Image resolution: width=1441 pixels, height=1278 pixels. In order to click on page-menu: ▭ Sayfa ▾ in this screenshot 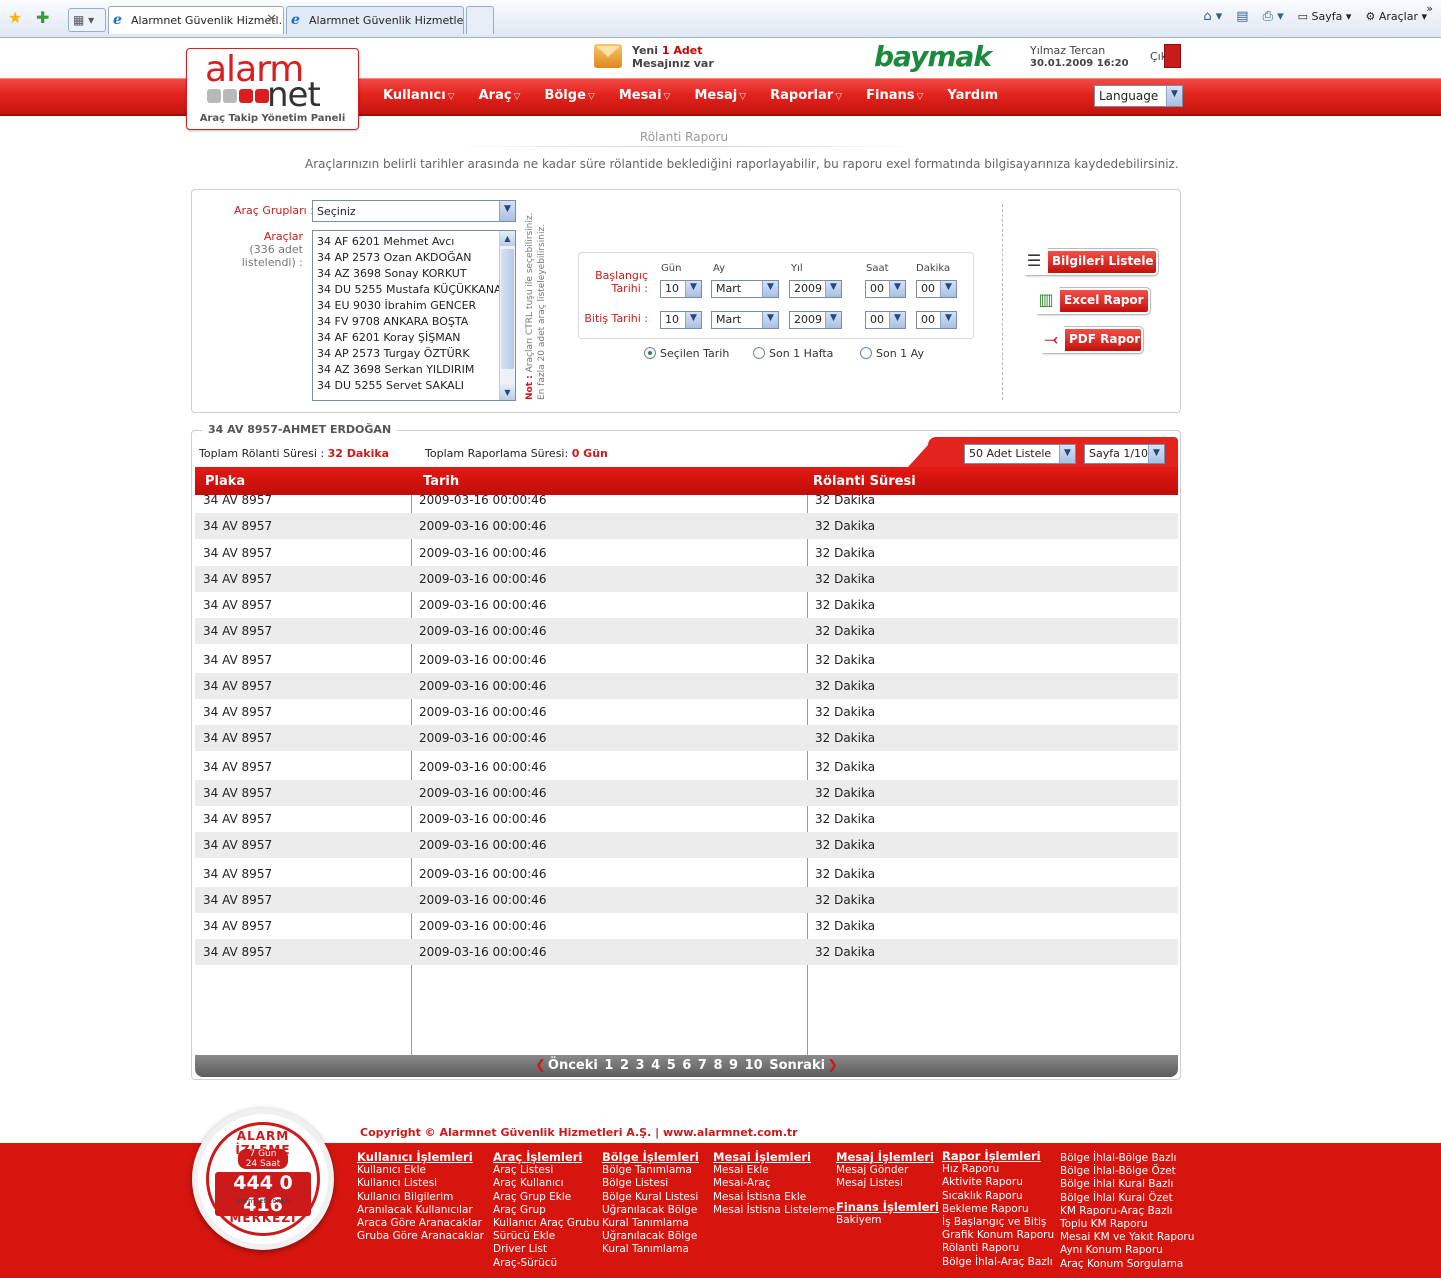, I will do `click(1325, 16)`.